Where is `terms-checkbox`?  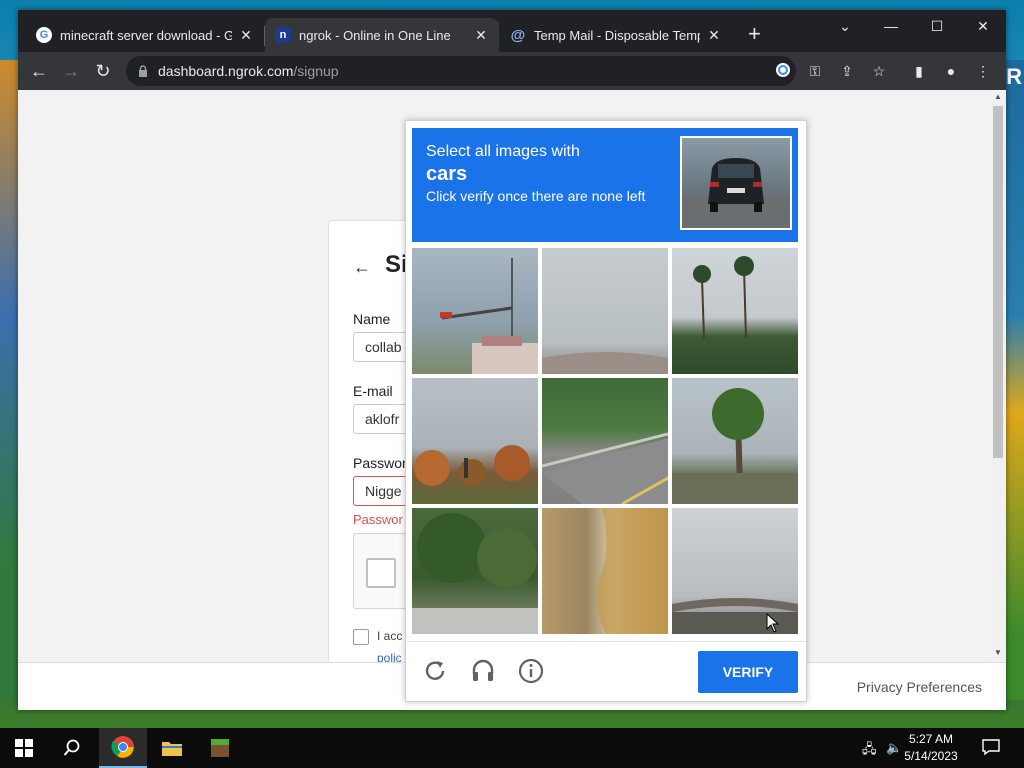
terms-checkbox is located at coordinates (361, 637).